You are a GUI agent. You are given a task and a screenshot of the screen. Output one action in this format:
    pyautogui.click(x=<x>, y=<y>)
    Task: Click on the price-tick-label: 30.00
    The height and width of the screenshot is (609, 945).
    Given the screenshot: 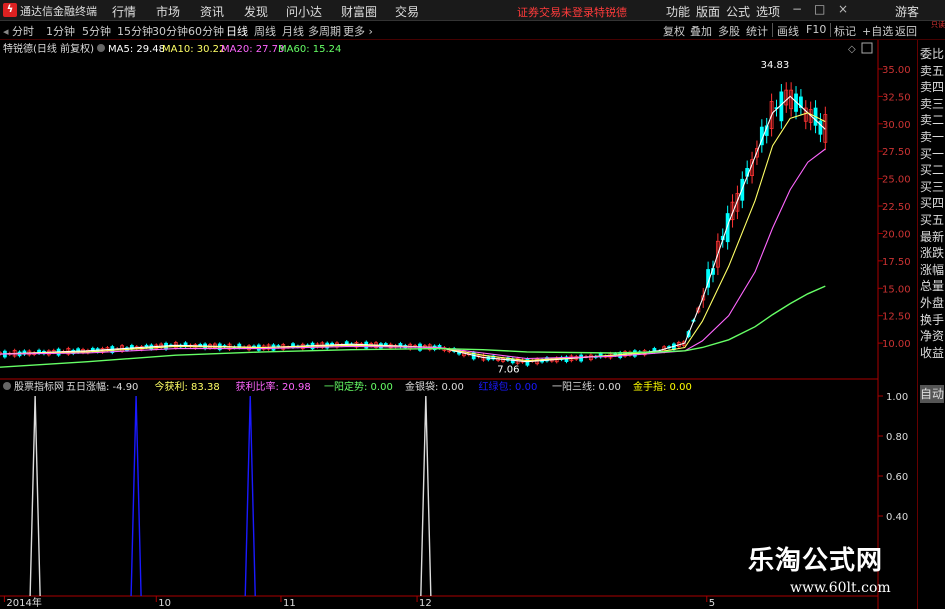 What is the action you would take?
    pyautogui.click(x=896, y=125)
    